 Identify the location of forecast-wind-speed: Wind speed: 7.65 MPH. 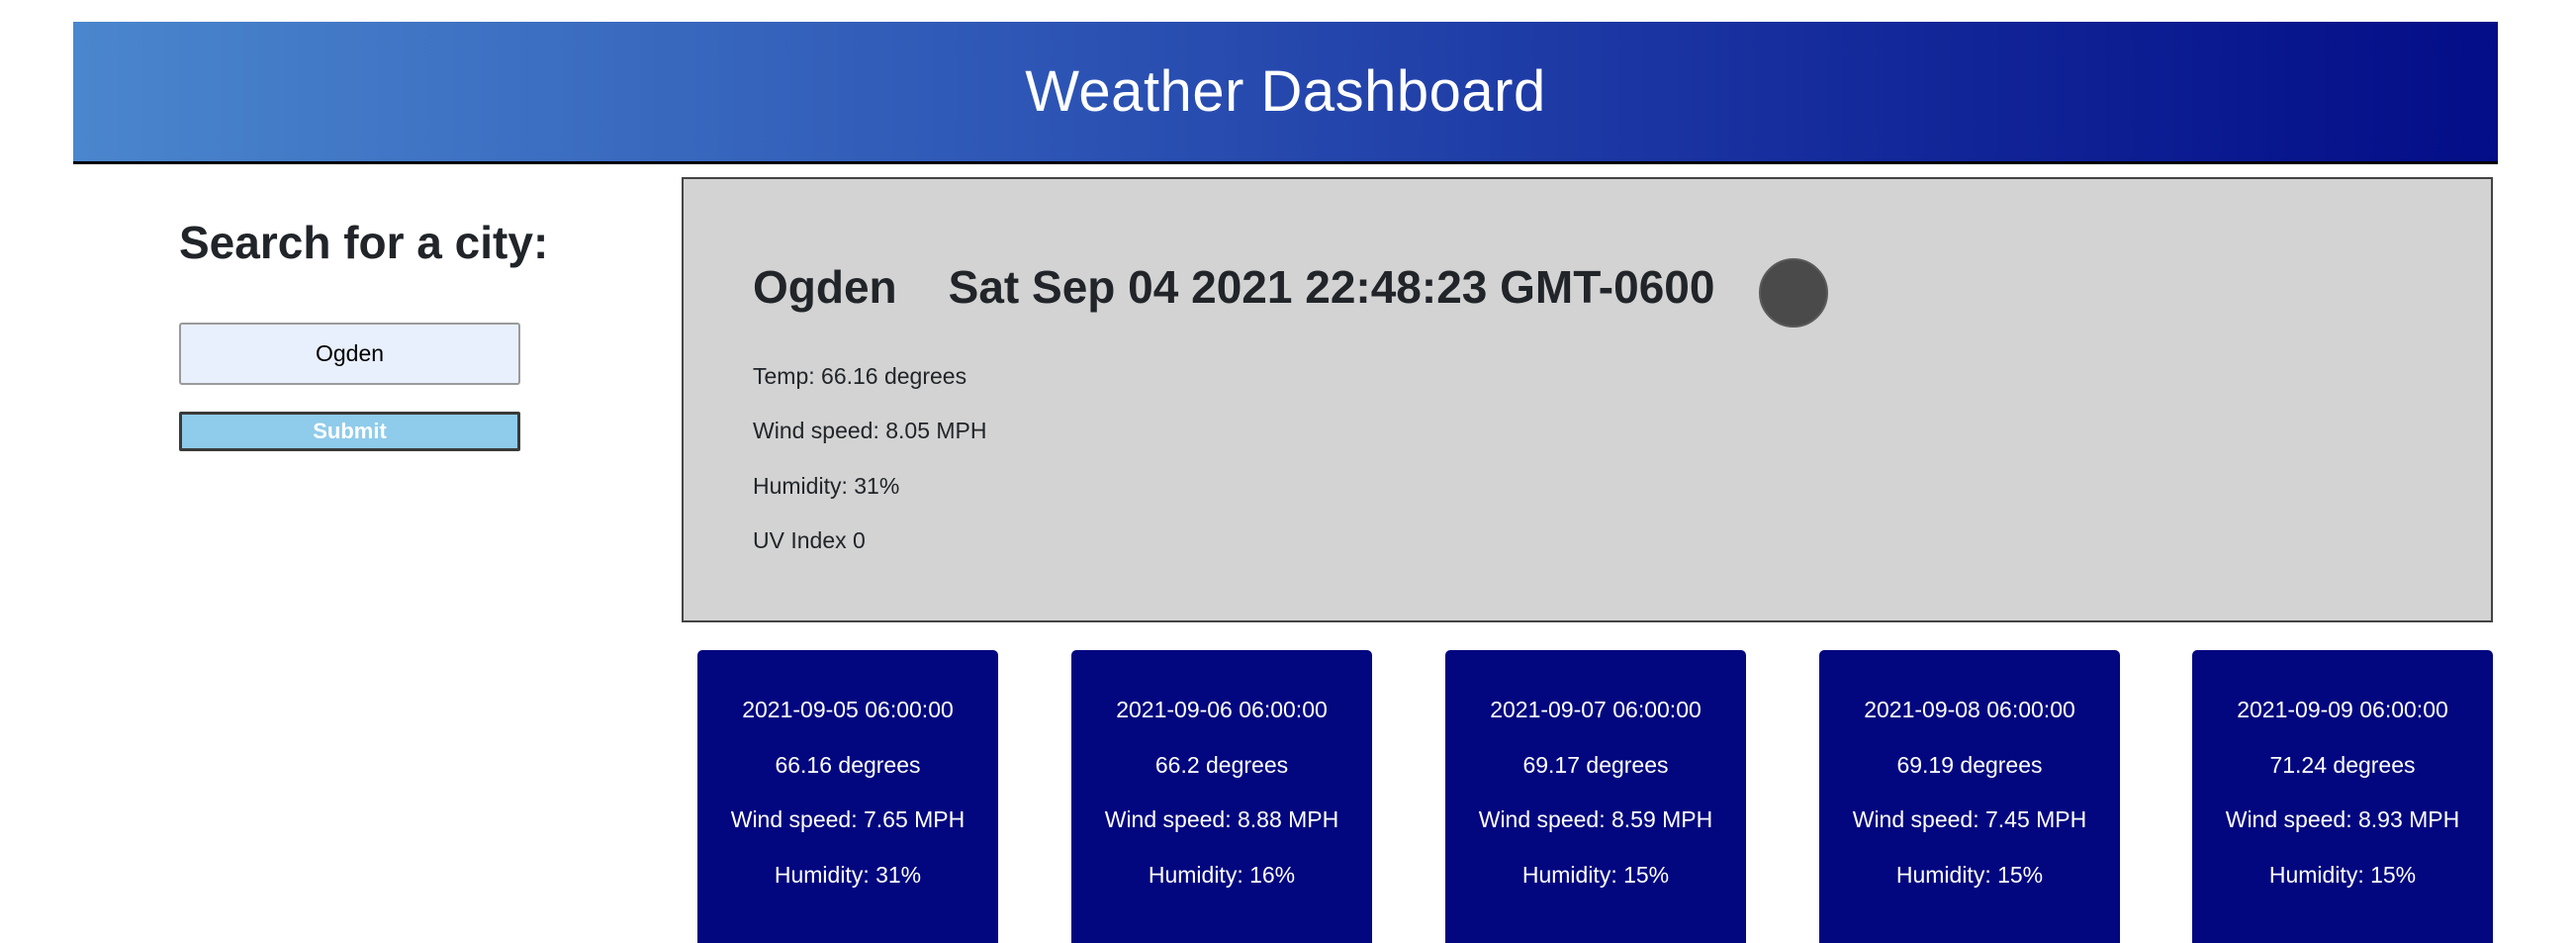
(848, 819).